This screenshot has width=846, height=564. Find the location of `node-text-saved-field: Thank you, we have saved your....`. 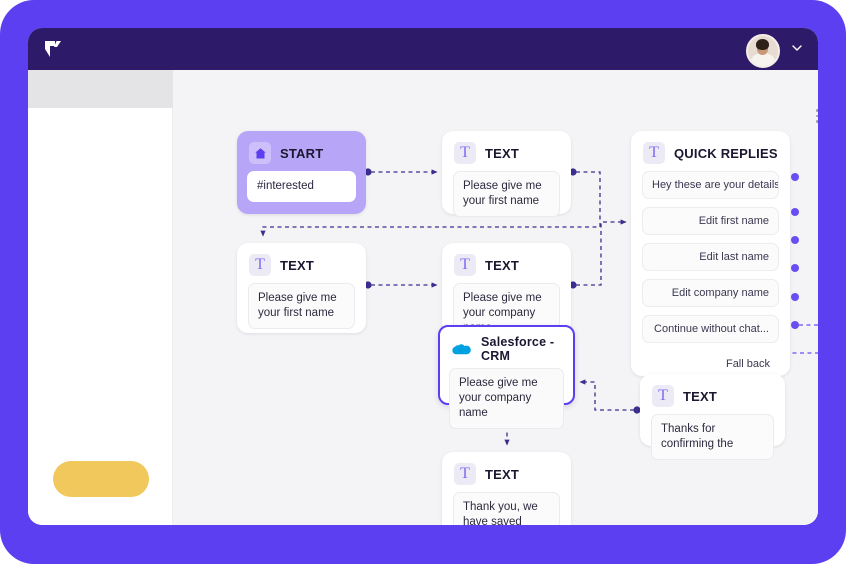

node-text-saved-field: Thank you, we have saved your.... is located at coordinates (506, 508).